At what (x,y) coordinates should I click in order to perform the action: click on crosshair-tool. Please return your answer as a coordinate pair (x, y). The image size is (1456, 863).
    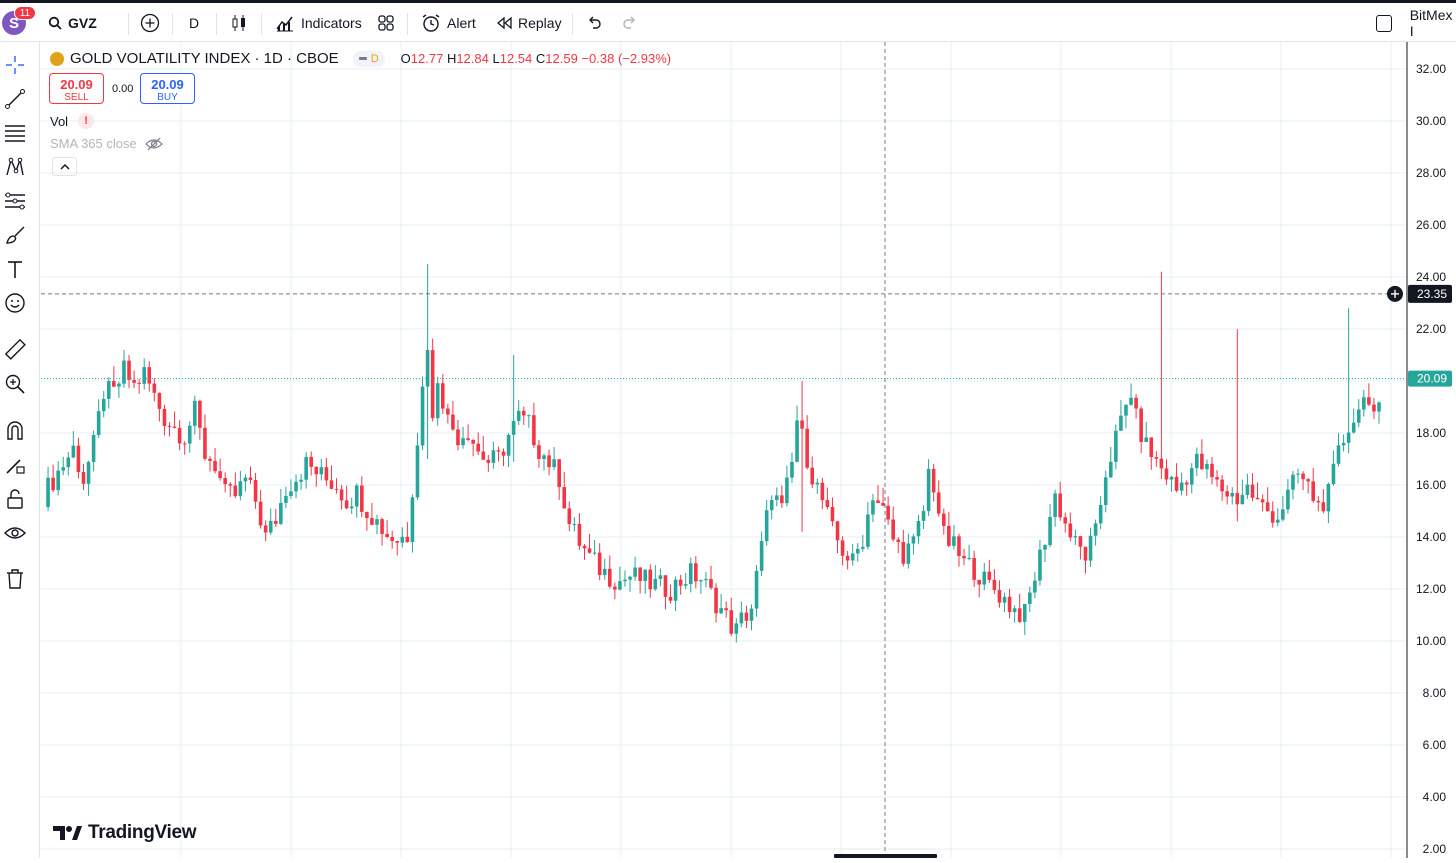
    Looking at the image, I should click on (15, 65).